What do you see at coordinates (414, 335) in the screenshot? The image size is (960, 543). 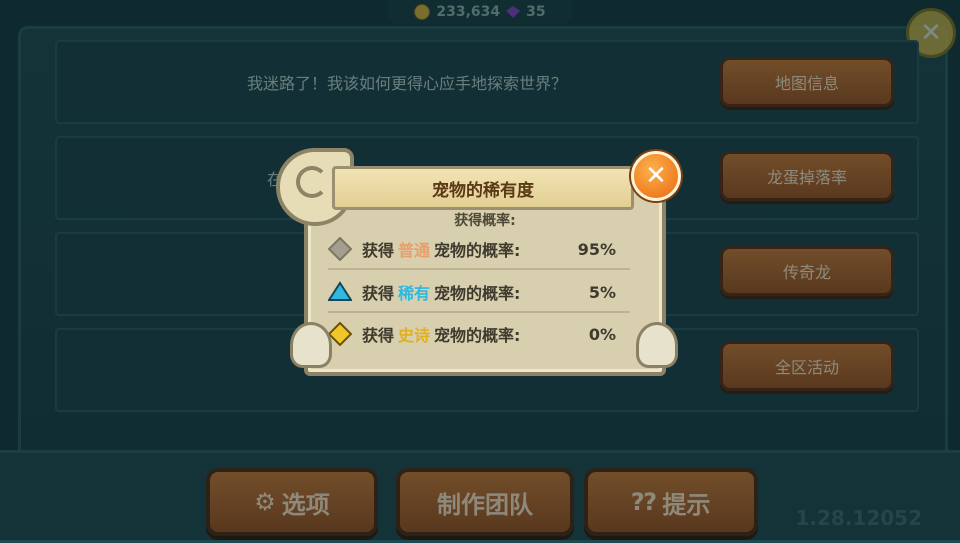 I see `rarity-epic: 史诗` at bounding box center [414, 335].